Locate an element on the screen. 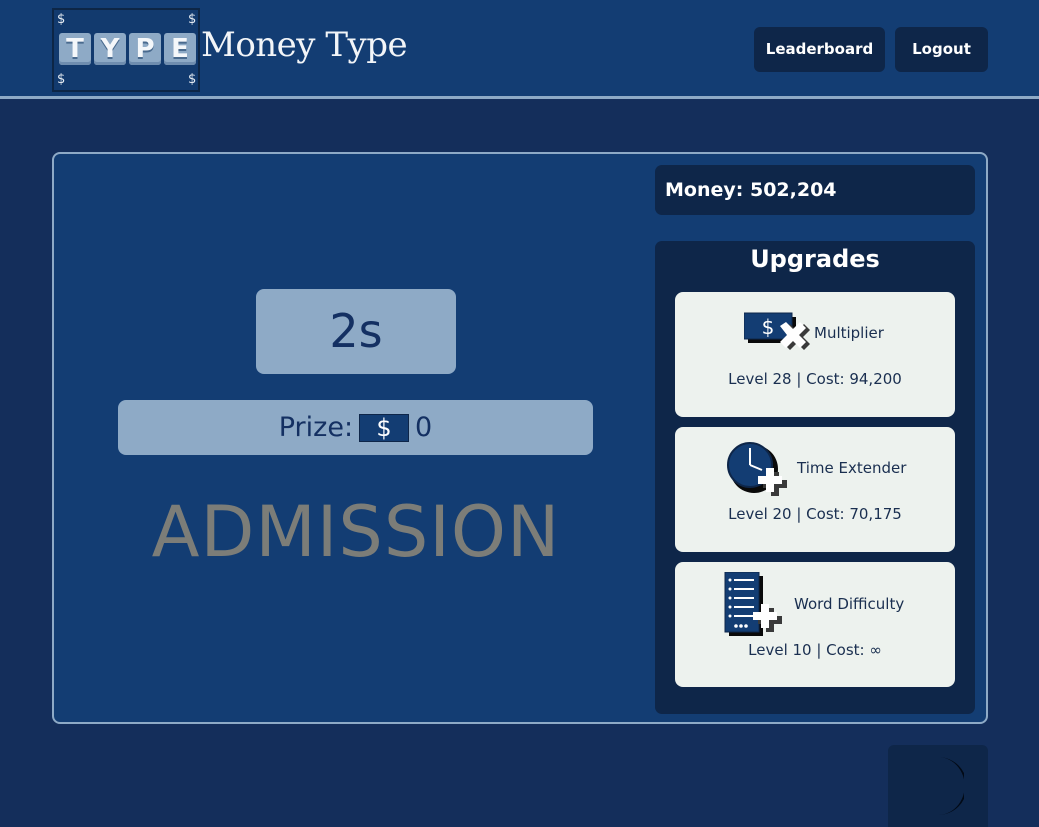  money-multiplier-icon: $ is located at coordinates (777, 331).